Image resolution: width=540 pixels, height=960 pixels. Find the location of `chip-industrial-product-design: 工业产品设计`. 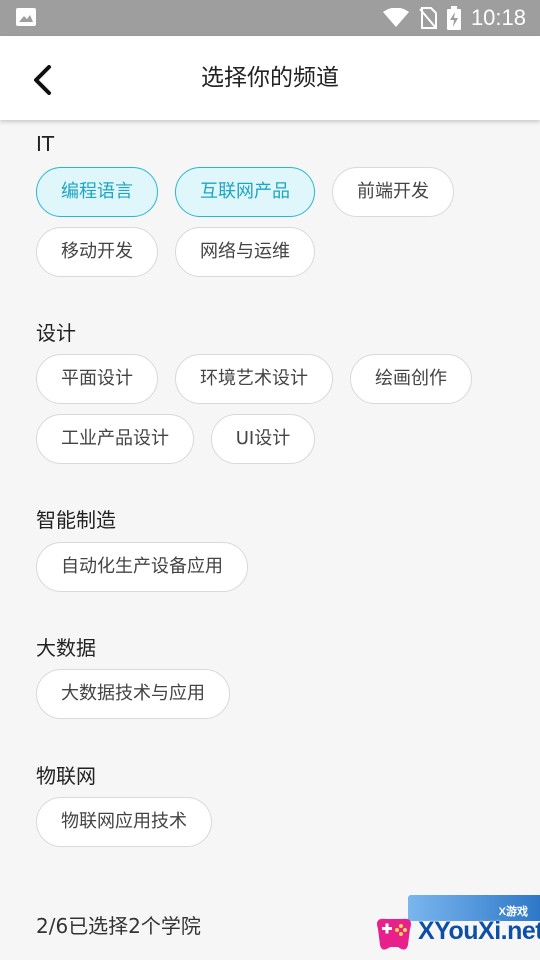

chip-industrial-product-design: 工业产品设计 is located at coordinates (115, 439).